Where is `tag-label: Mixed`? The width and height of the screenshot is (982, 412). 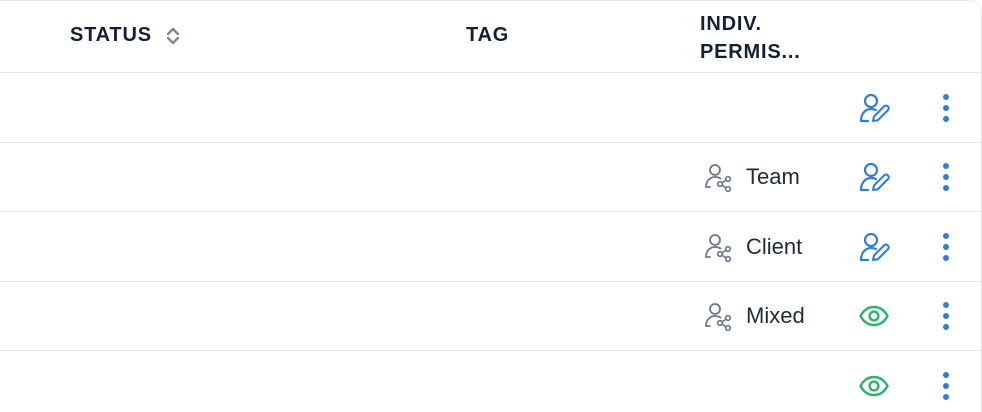 tag-label: Mixed is located at coordinates (775, 315).